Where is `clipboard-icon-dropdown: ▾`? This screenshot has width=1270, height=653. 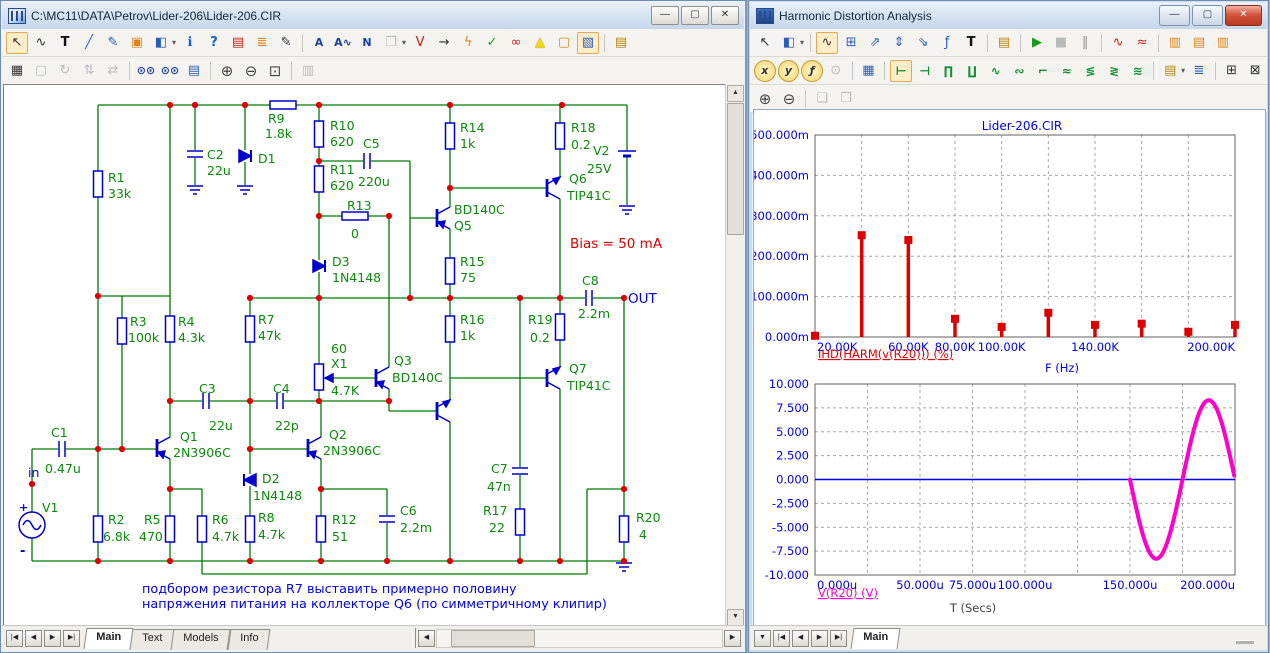
clipboard-icon-dropdown: ▾ is located at coordinates (1183, 70).